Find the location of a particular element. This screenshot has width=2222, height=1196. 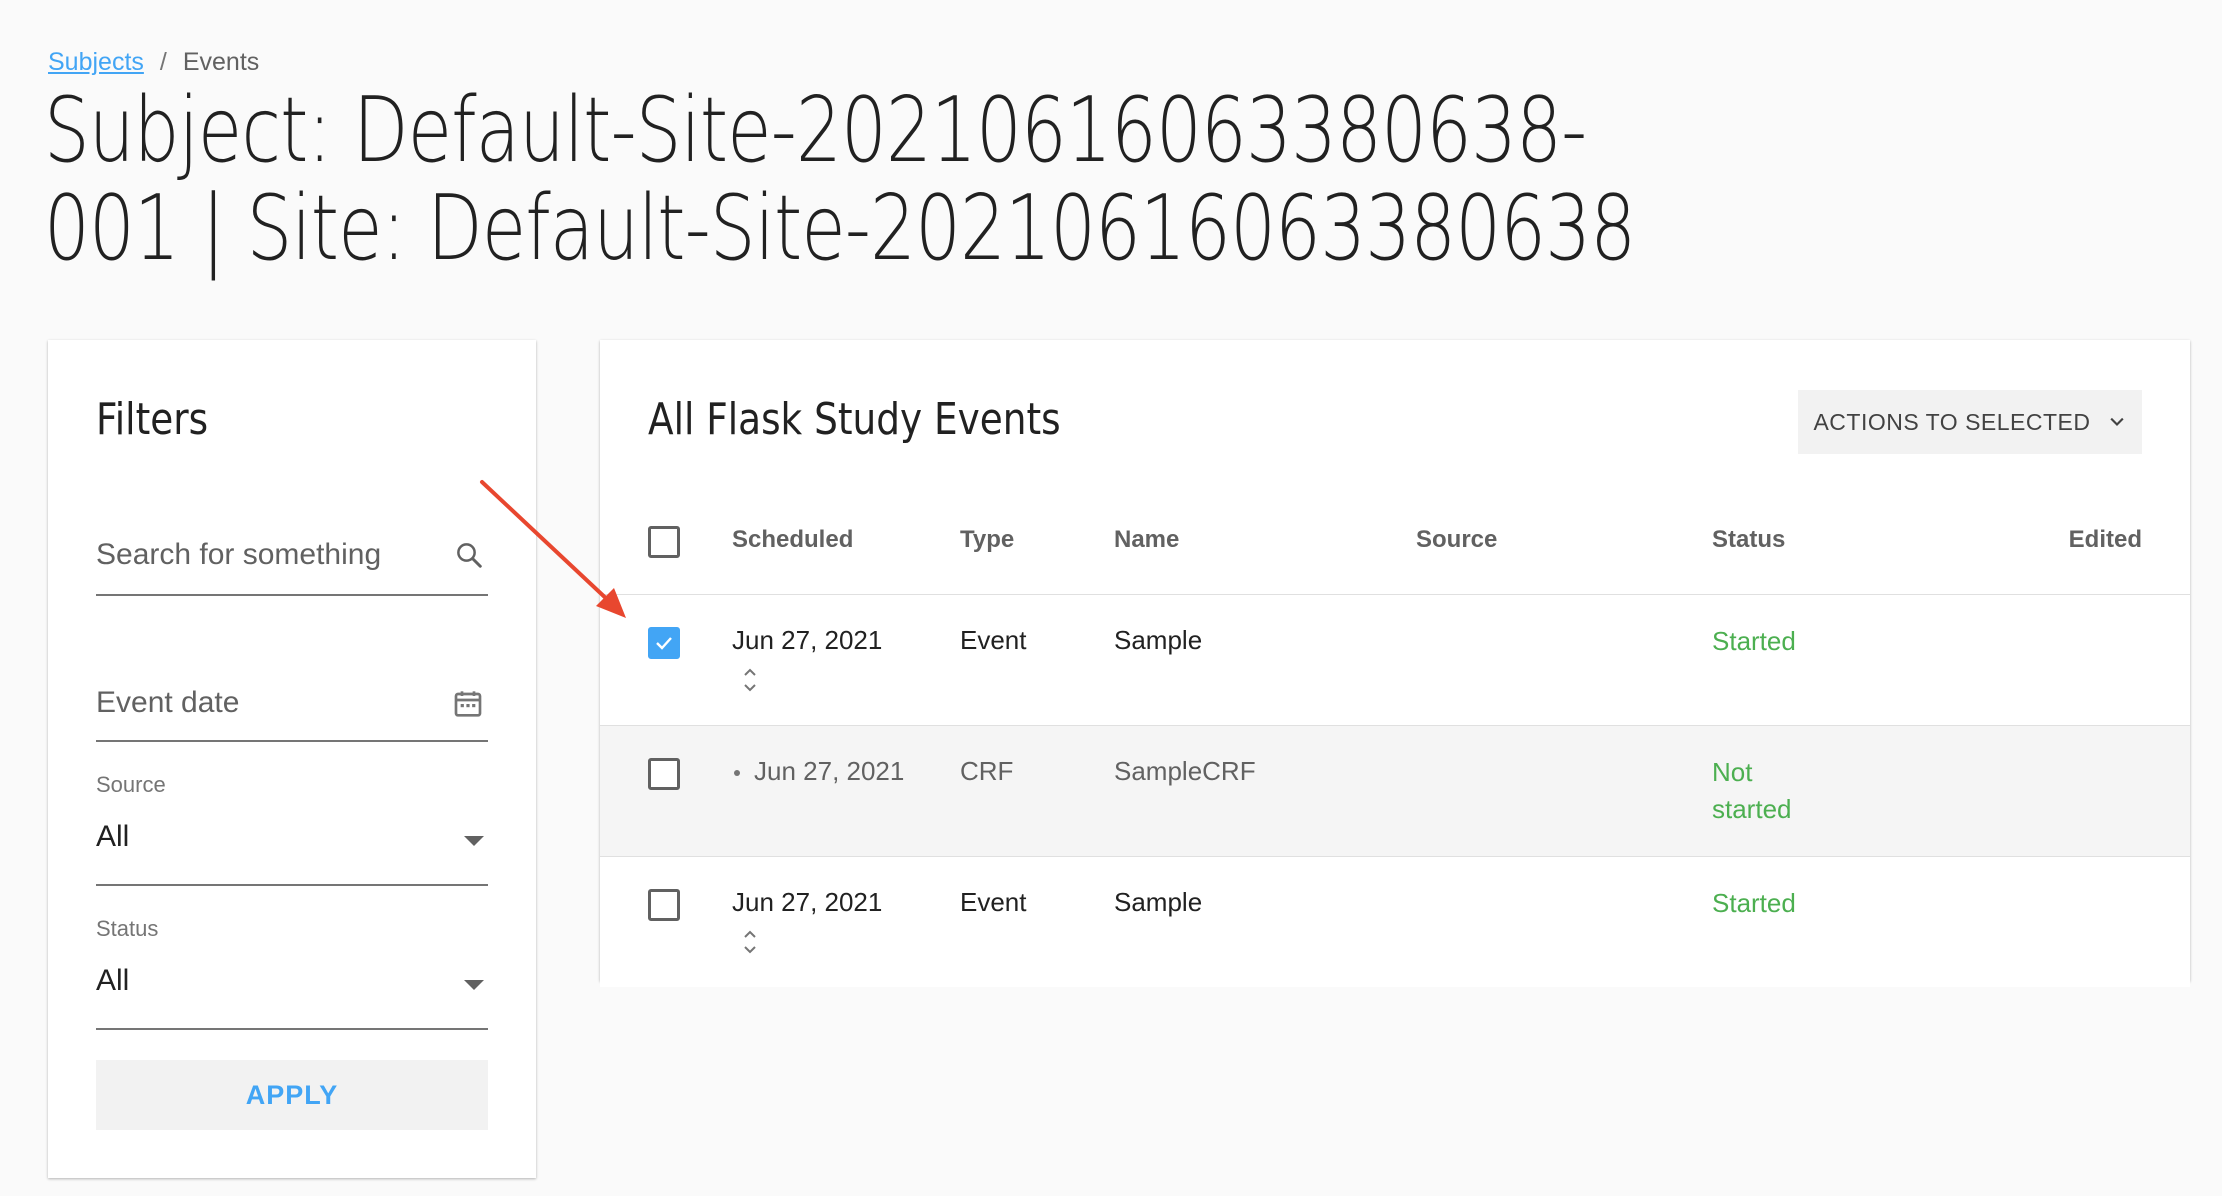

column-header-edited: Edited is located at coordinates (2105, 540).